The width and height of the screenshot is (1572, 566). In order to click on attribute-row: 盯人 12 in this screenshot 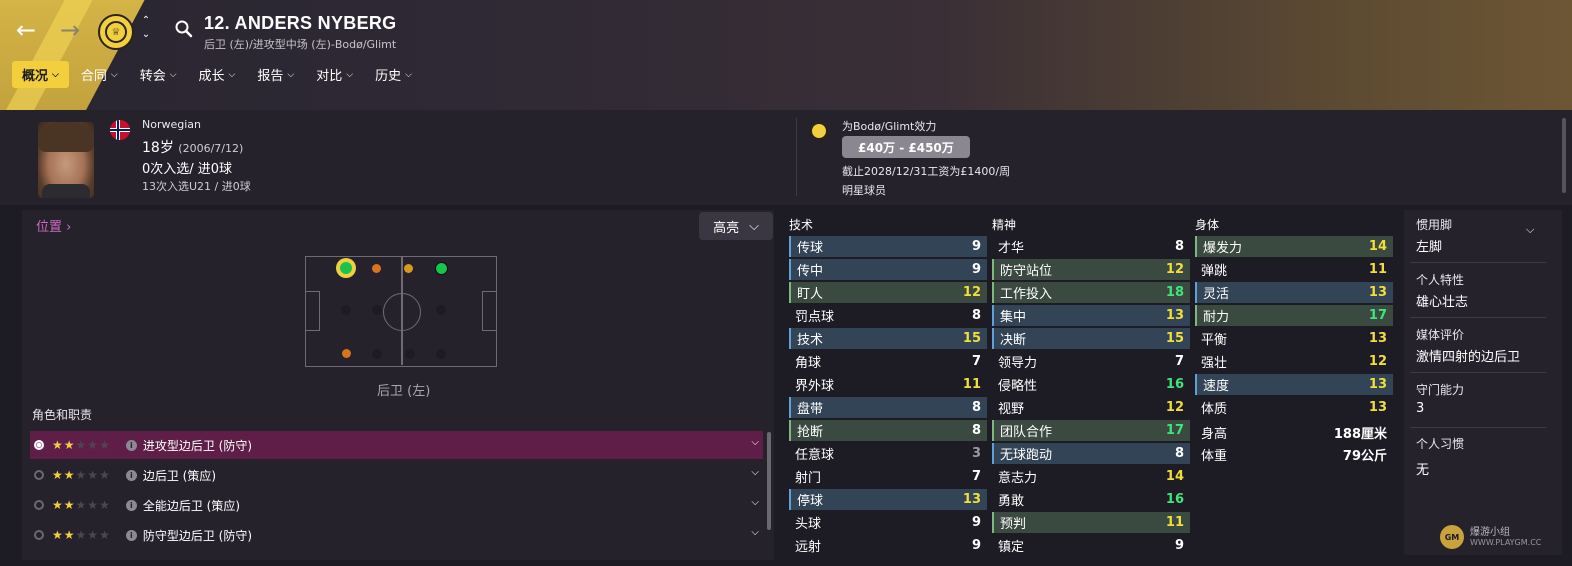, I will do `click(888, 292)`.